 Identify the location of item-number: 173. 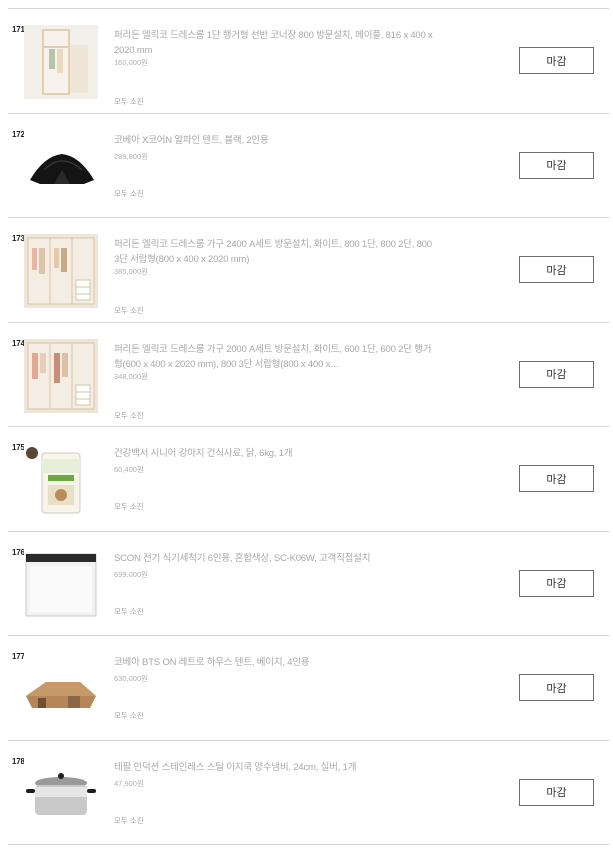
(18, 238).